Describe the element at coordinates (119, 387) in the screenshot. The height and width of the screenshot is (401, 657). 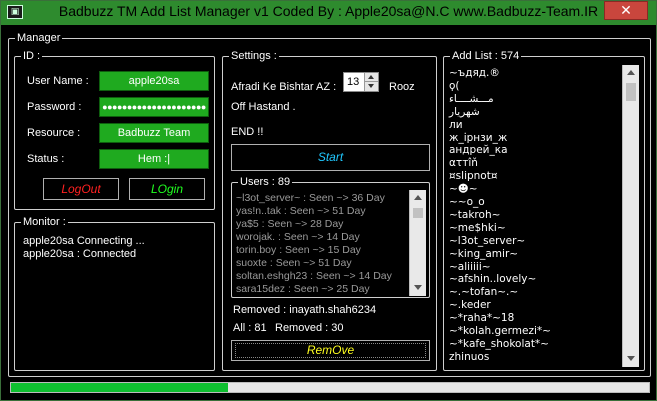
I see `progress-fill` at that location.